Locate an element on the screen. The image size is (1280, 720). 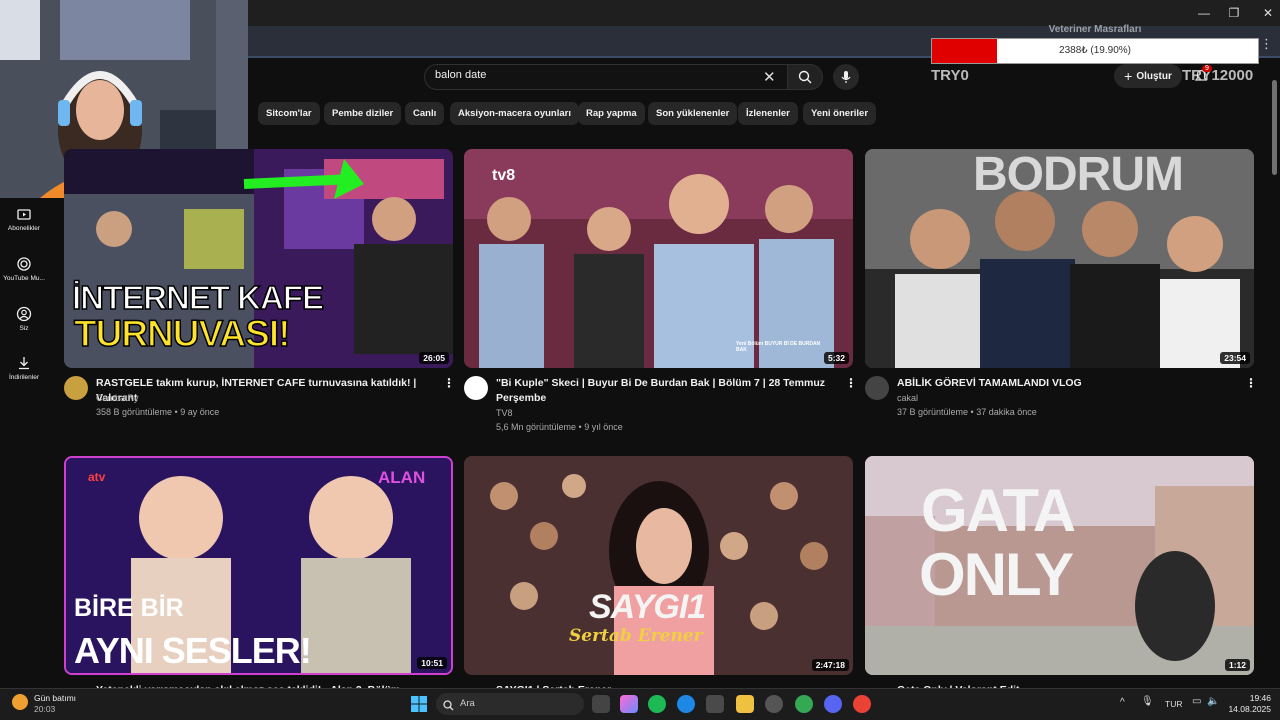
chevron-up-icon: ^ is located at coordinates (1122, 702).